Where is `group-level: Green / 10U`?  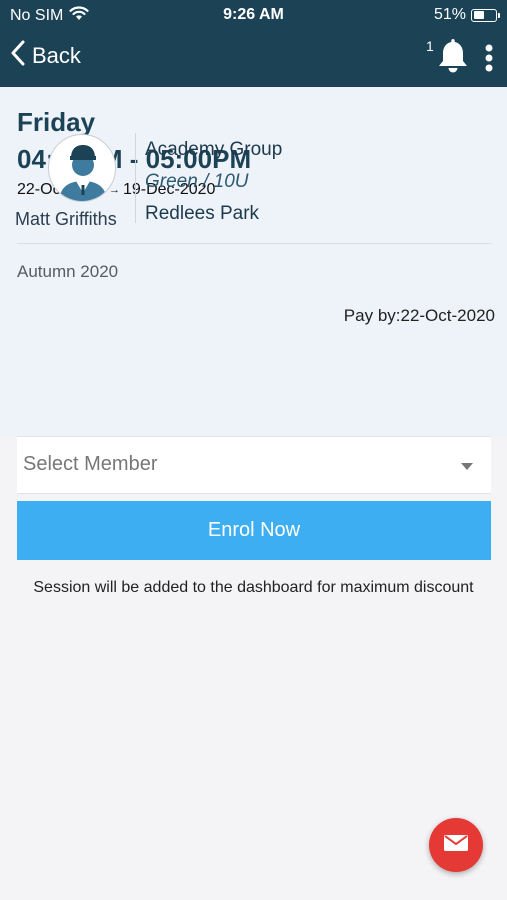 group-level: Green / 10U is located at coordinates (197, 181).